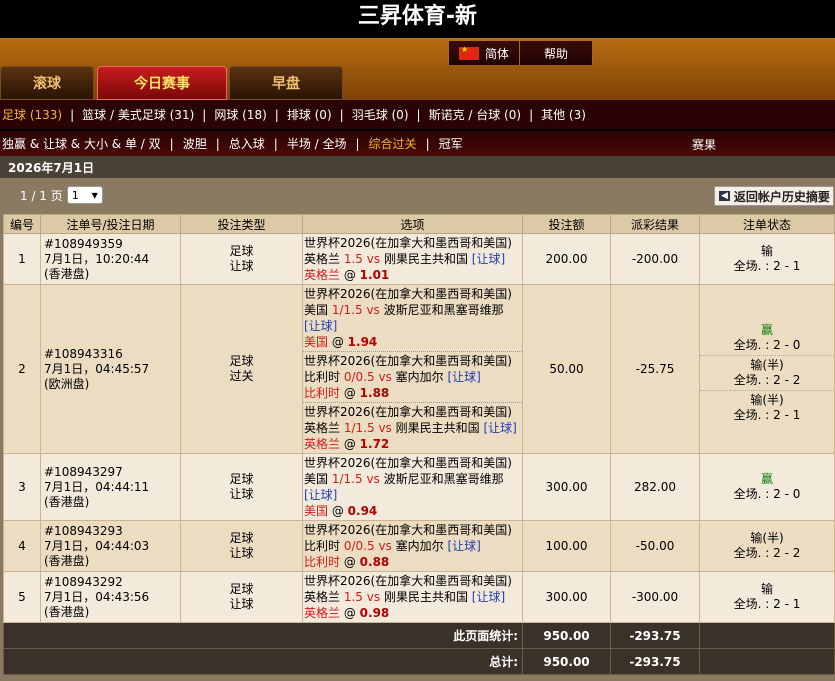  What do you see at coordinates (655, 224) in the screenshot?
I see `col-header-winloss: 派彩结果` at bounding box center [655, 224].